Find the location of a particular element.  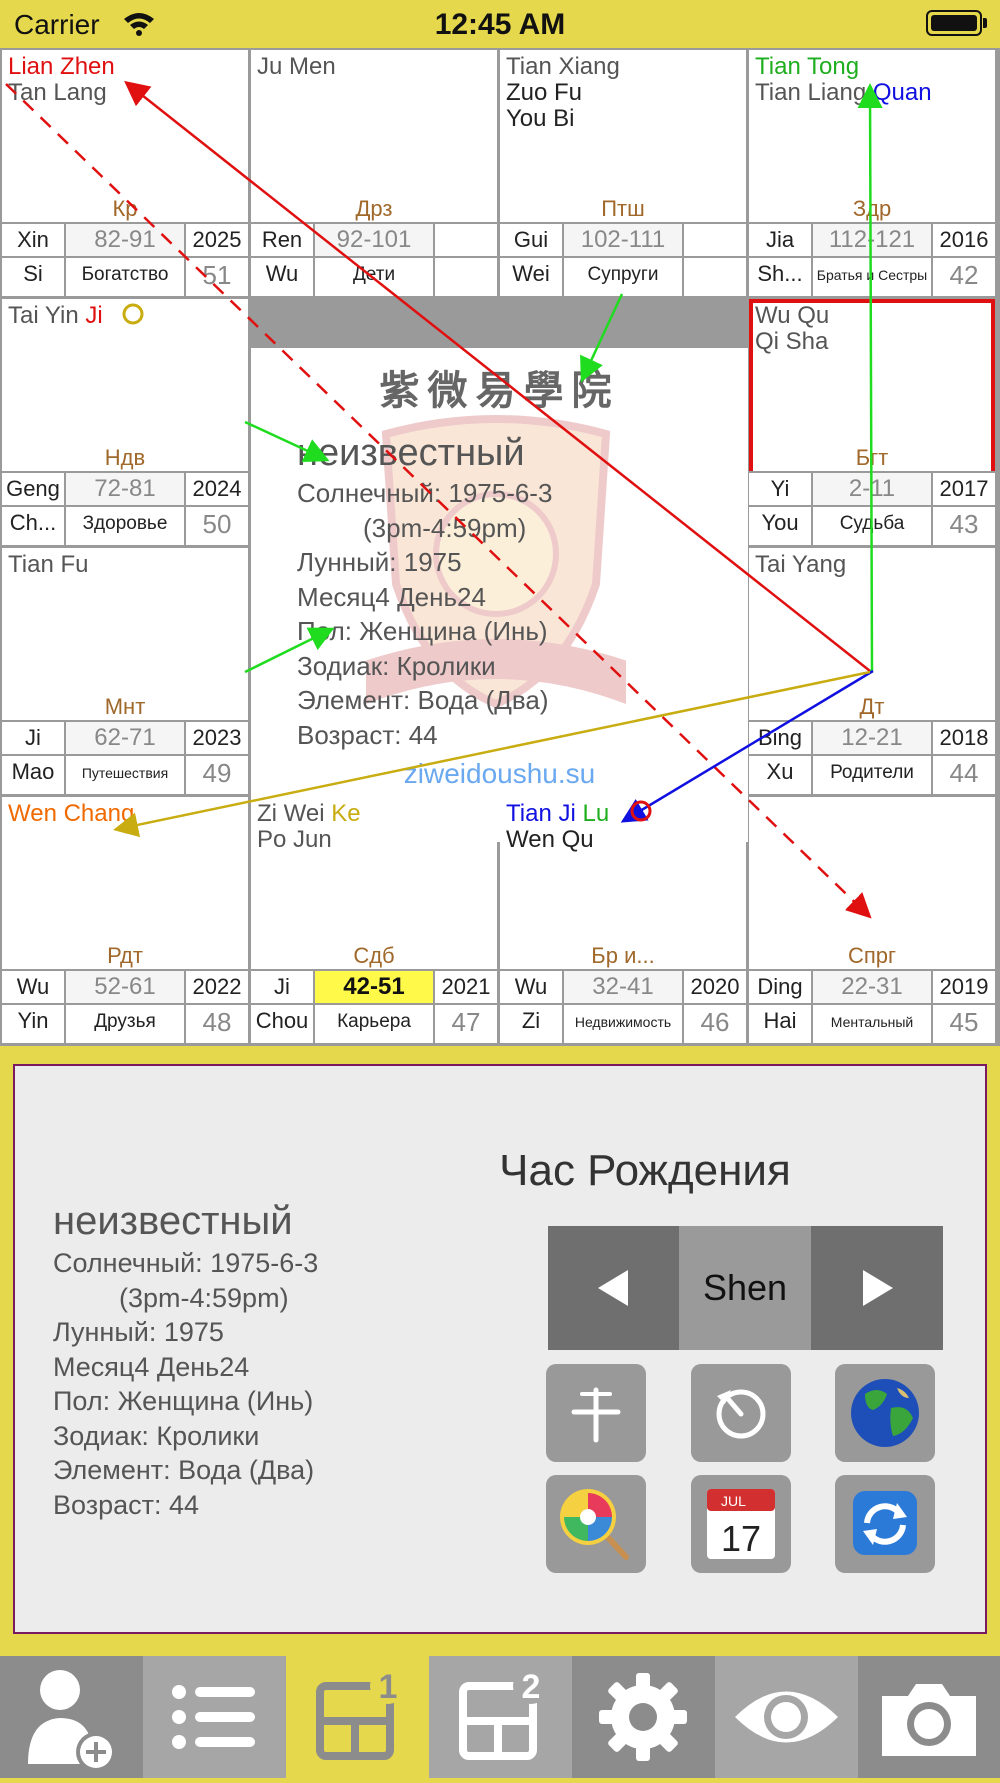

palace-year: 2016 is located at coordinates (964, 240).